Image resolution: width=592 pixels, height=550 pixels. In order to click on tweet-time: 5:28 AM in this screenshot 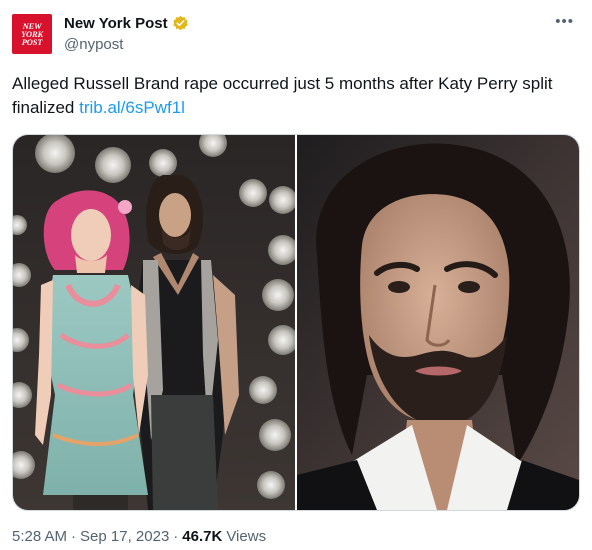, I will do `click(39, 536)`.